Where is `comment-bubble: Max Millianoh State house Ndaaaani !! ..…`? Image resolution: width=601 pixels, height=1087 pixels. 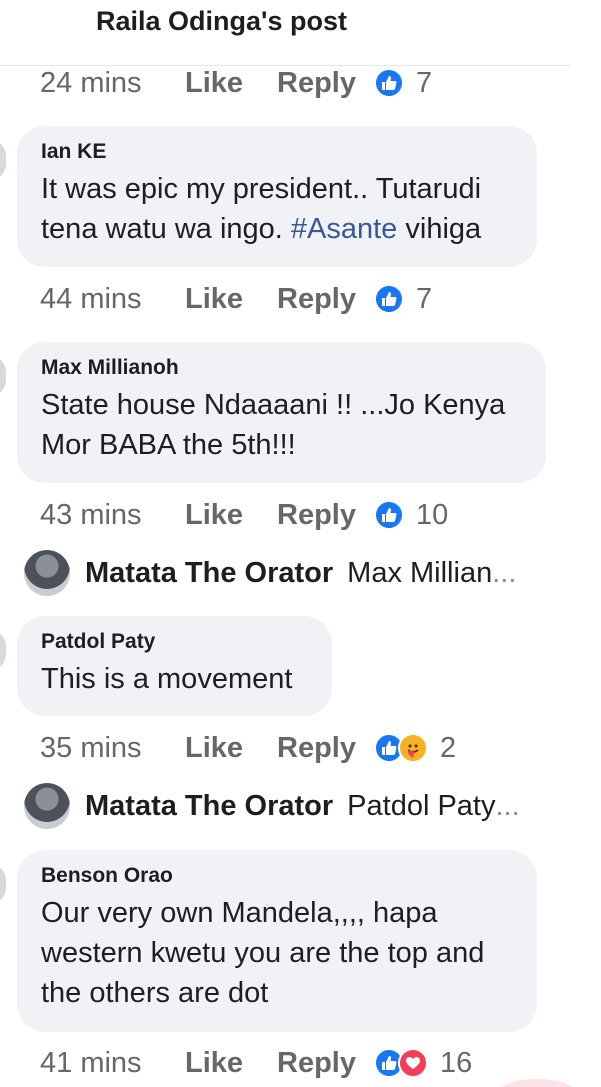 comment-bubble: Max Millianoh State house Ndaaaani !! ..… is located at coordinates (281, 412).